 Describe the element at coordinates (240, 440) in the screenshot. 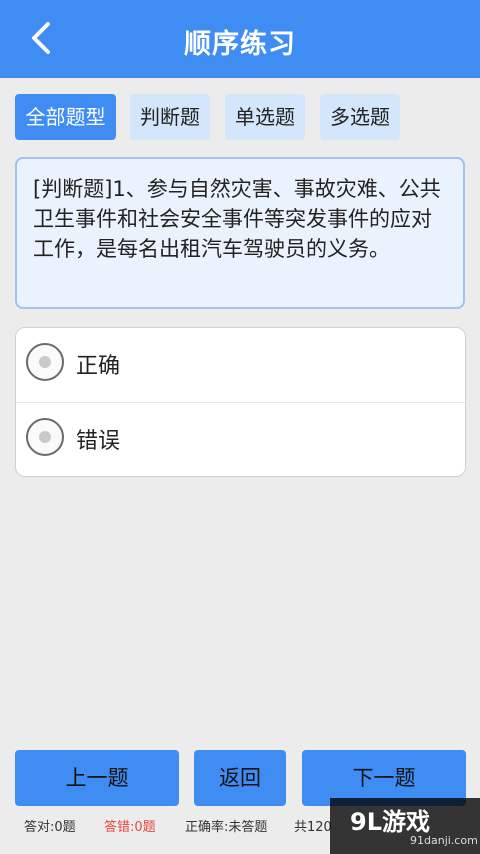

I see `option-wrong: 错误` at that location.